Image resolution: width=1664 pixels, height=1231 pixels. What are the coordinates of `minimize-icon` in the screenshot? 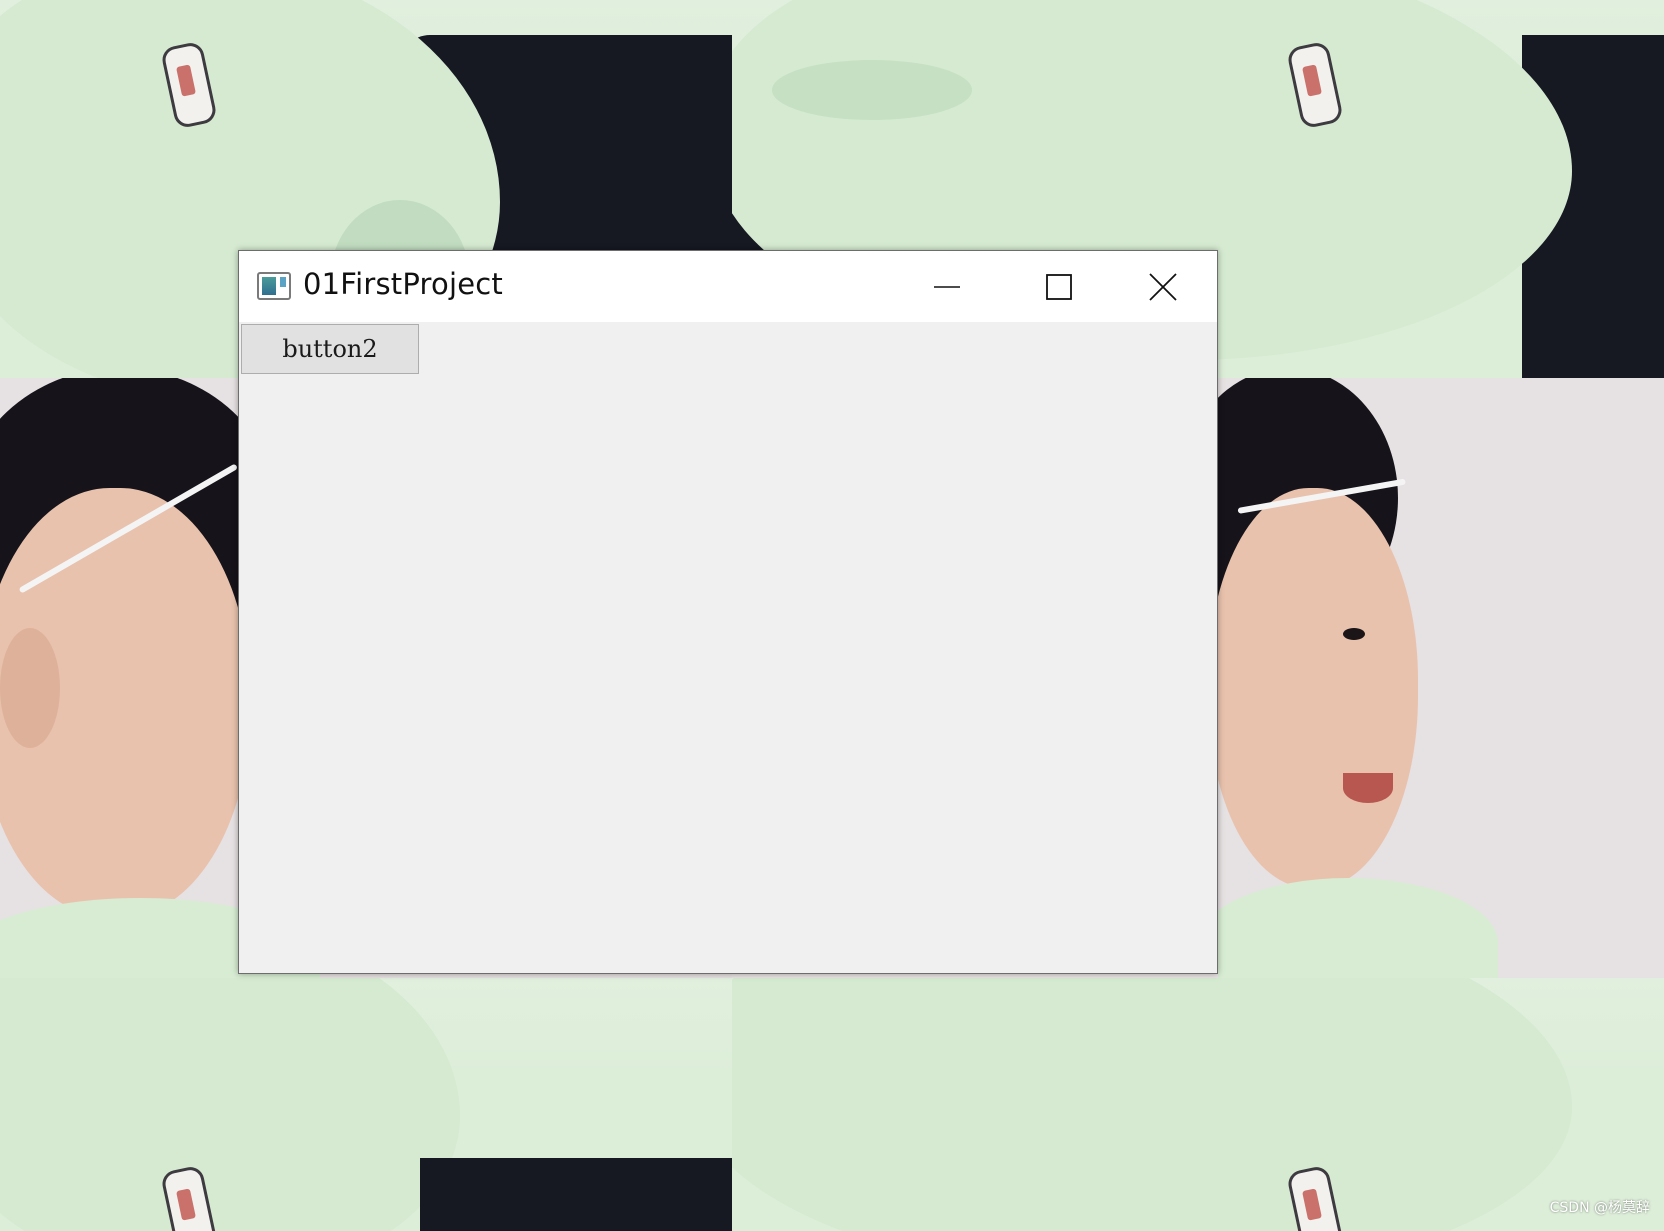 It's located at (947, 286).